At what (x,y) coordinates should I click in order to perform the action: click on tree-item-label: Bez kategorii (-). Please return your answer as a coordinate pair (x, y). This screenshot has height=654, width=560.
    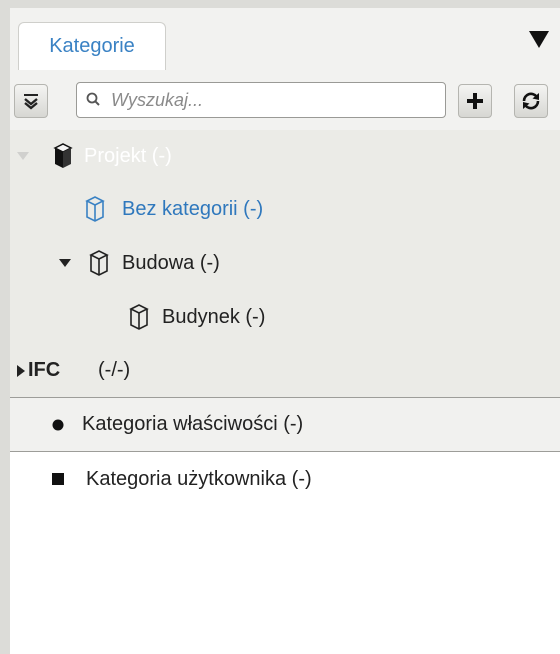
    Looking at the image, I should click on (193, 208).